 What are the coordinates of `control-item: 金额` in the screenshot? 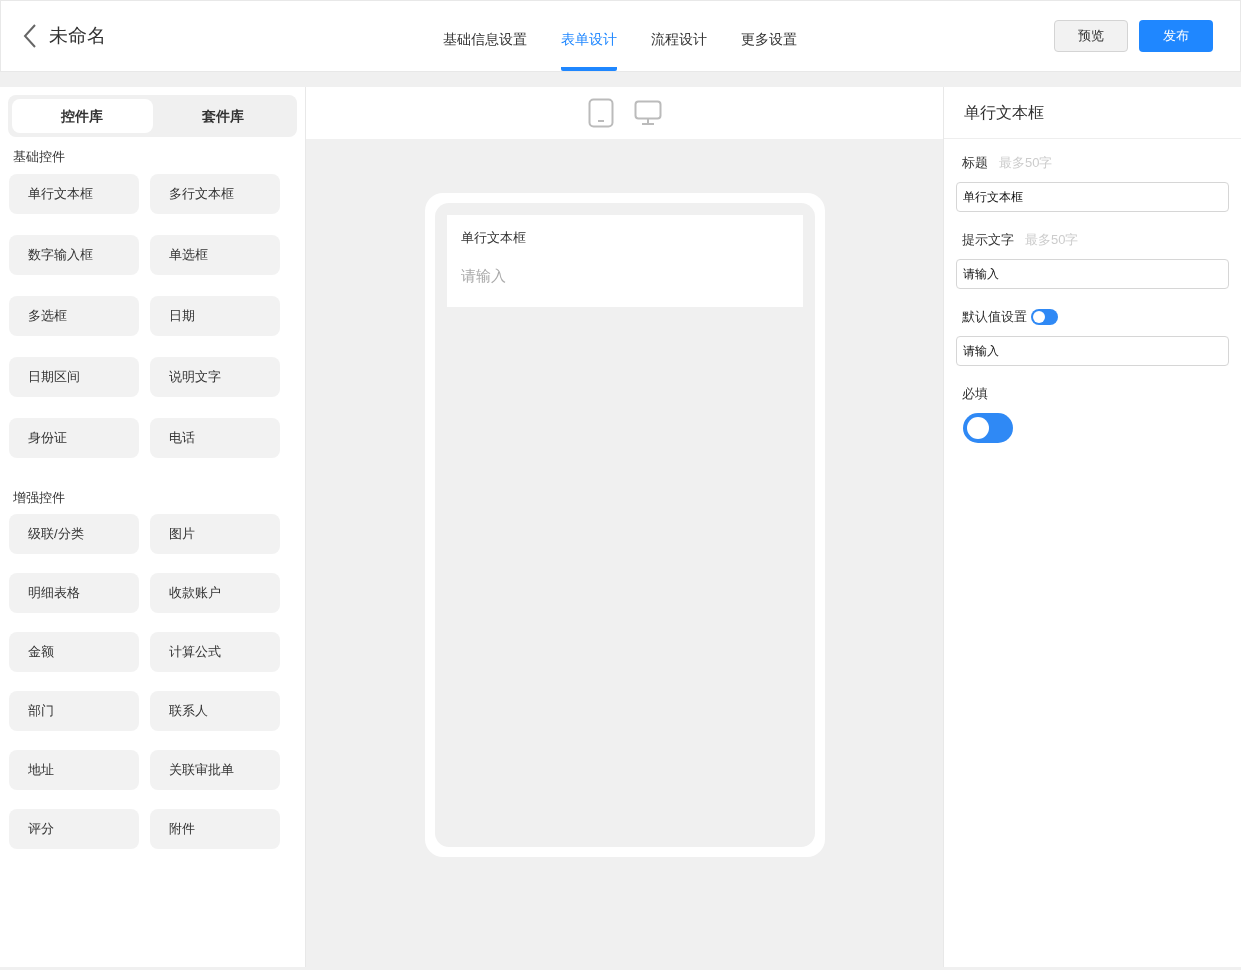 It's located at (74, 652).